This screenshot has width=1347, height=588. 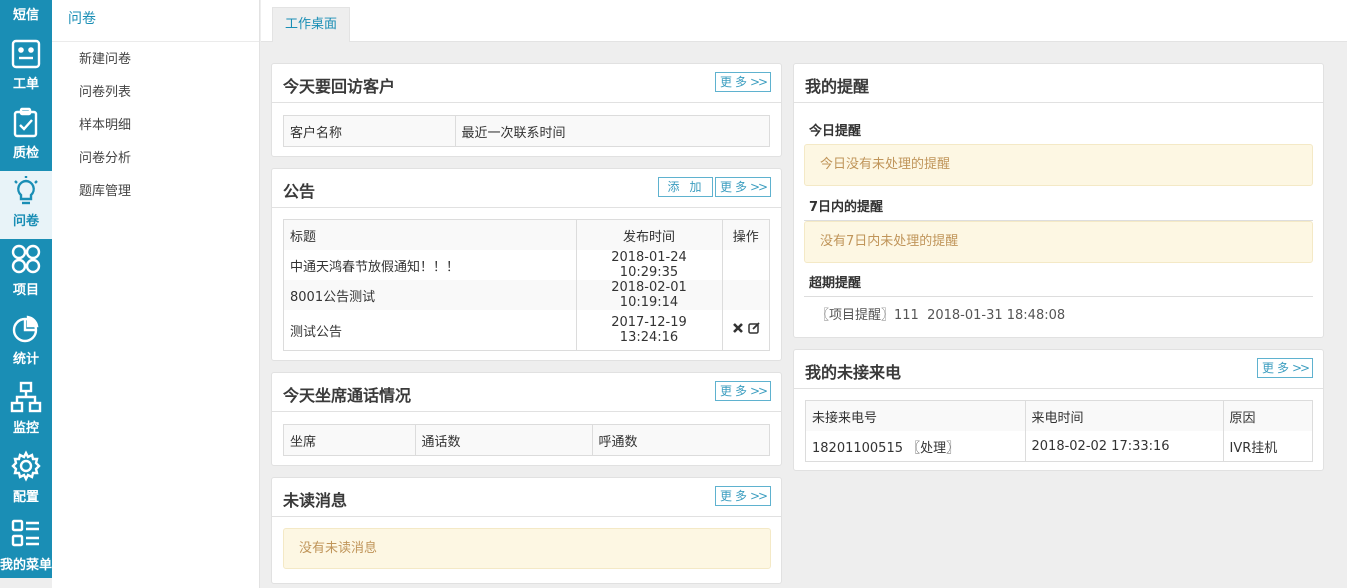 What do you see at coordinates (25, 359) in the screenshot?
I see `rail-label: 统计` at bounding box center [25, 359].